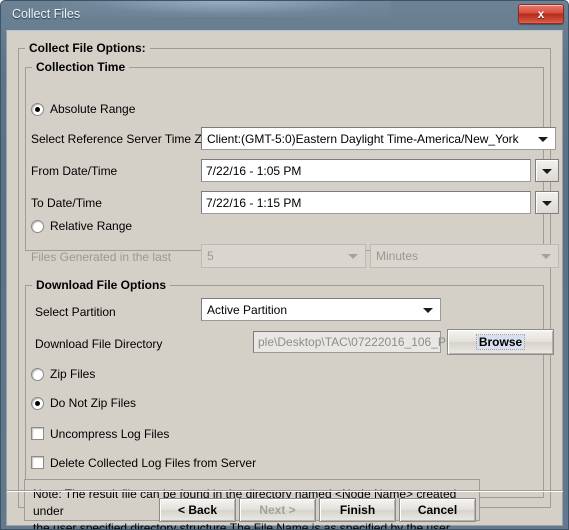 The image size is (569, 530). I want to click on to-datetime-dropdown-button, so click(547, 202).